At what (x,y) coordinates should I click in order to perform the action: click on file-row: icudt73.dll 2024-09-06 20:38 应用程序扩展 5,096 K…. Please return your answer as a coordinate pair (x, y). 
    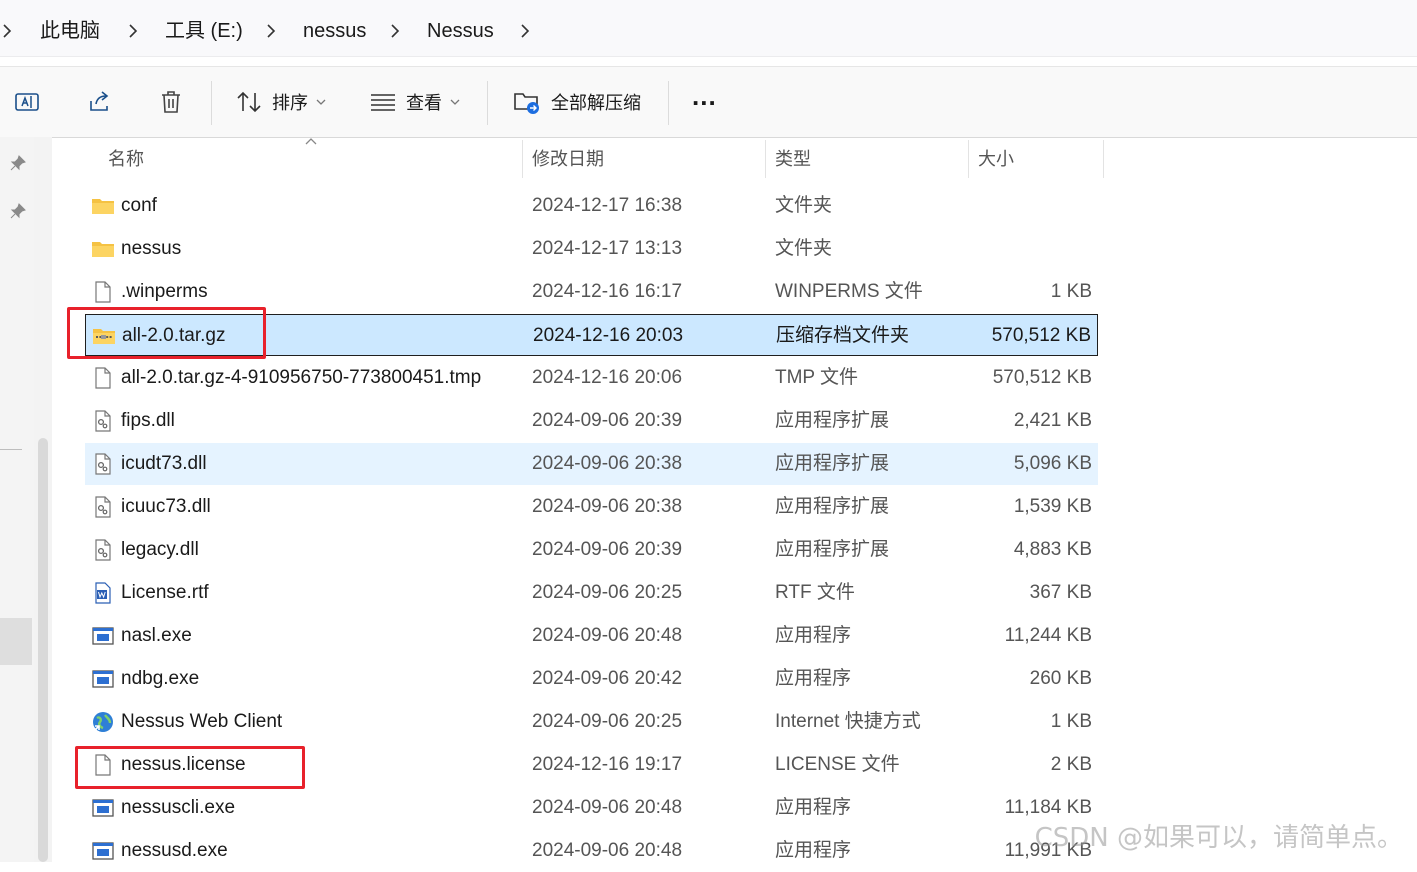
    Looking at the image, I should click on (591, 464).